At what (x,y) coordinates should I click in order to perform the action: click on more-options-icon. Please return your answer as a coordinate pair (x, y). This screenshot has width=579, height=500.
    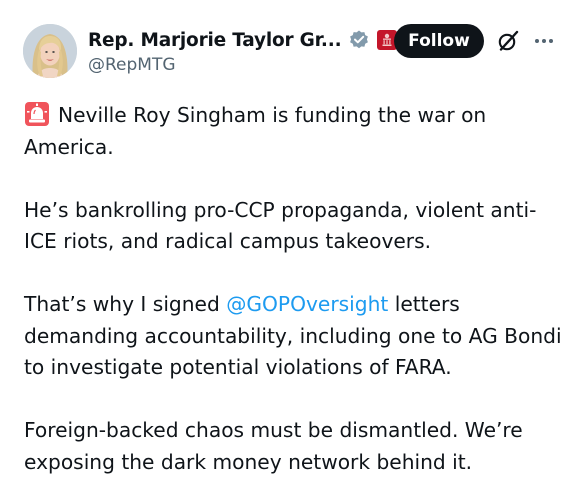
    Looking at the image, I should click on (544, 41).